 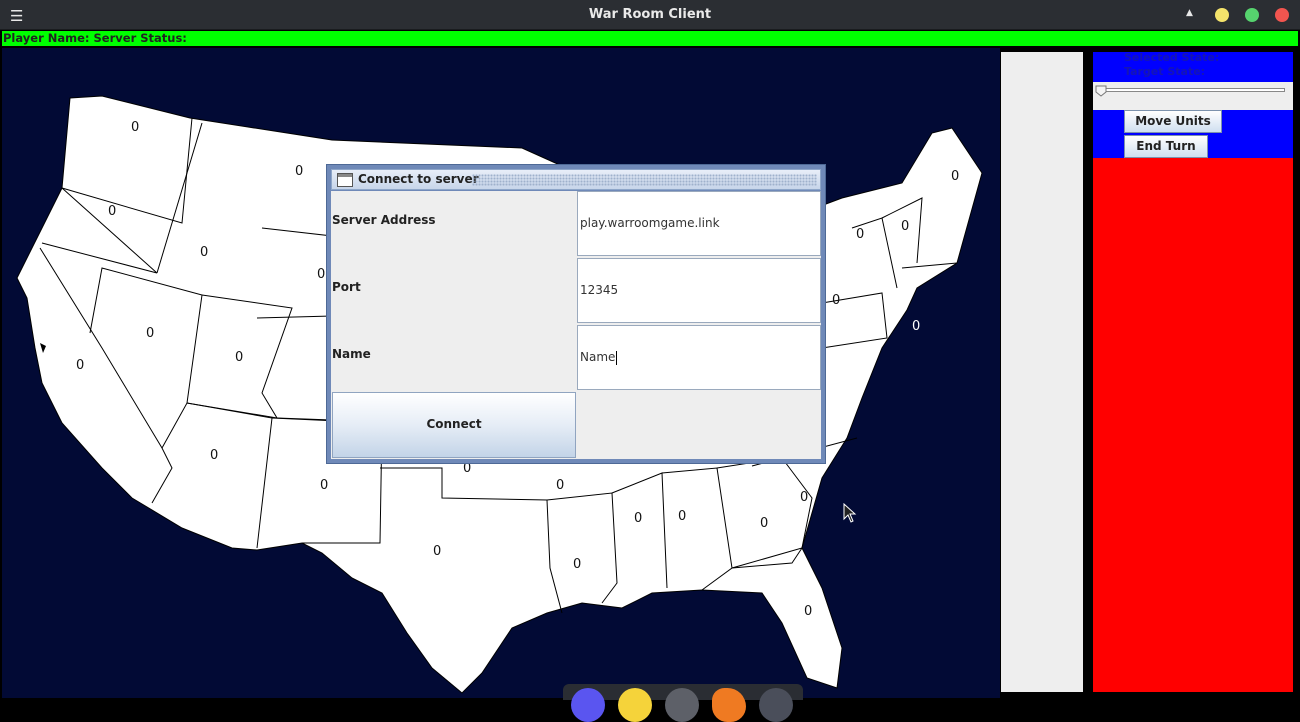 What do you see at coordinates (1222, 15) in the screenshot?
I see `minimize-button` at bounding box center [1222, 15].